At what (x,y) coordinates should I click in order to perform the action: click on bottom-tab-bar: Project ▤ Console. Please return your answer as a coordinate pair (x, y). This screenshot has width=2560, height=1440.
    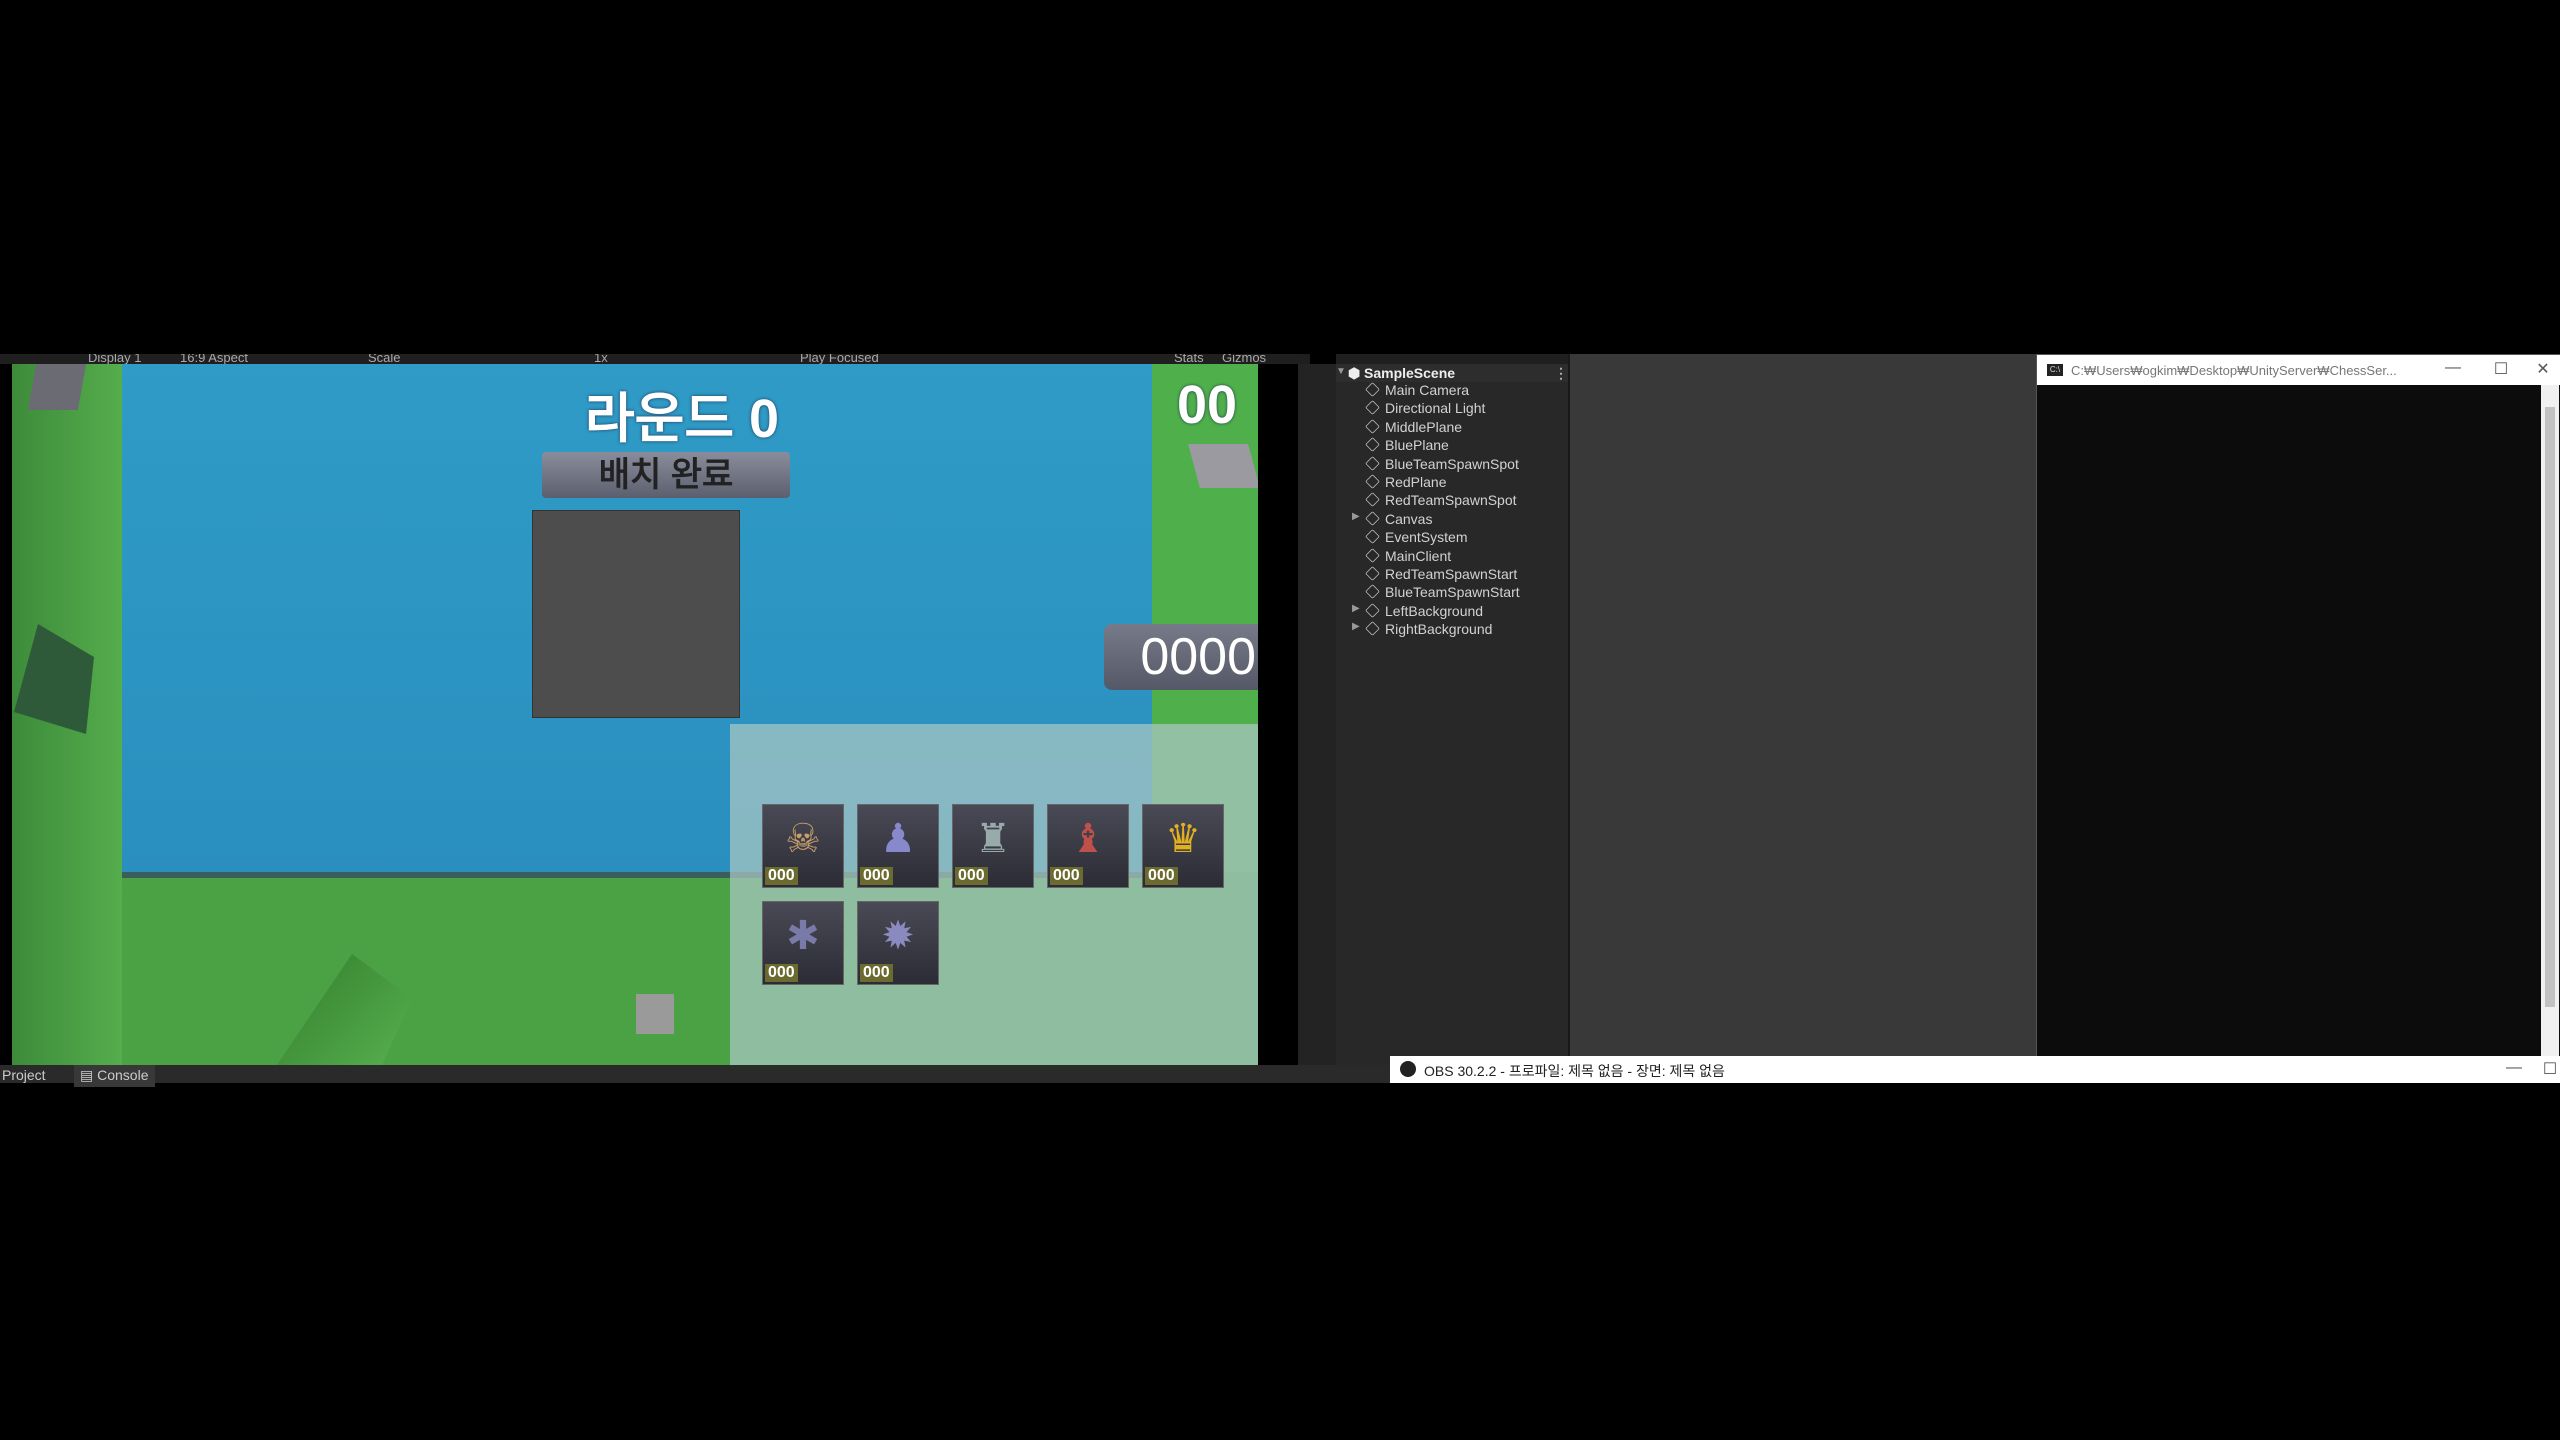
    Looking at the image, I should click on (695, 1076).